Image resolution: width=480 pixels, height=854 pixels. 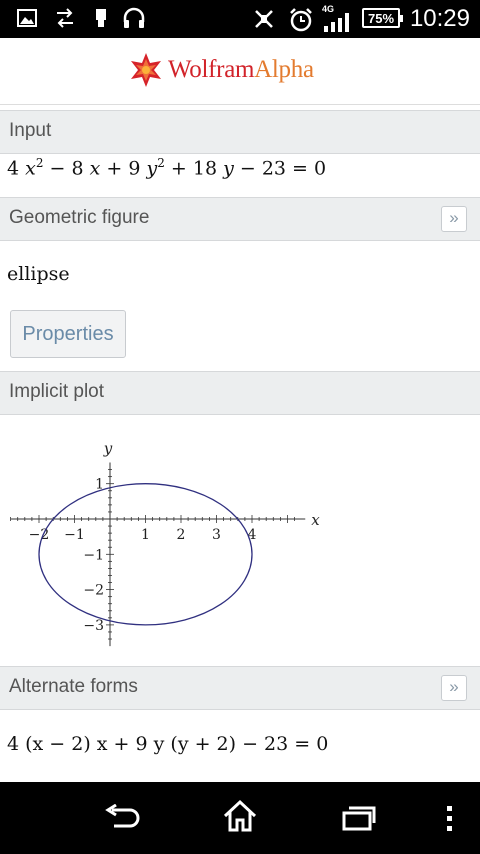 I want to click on image-icon, so click(x=27, y=18).